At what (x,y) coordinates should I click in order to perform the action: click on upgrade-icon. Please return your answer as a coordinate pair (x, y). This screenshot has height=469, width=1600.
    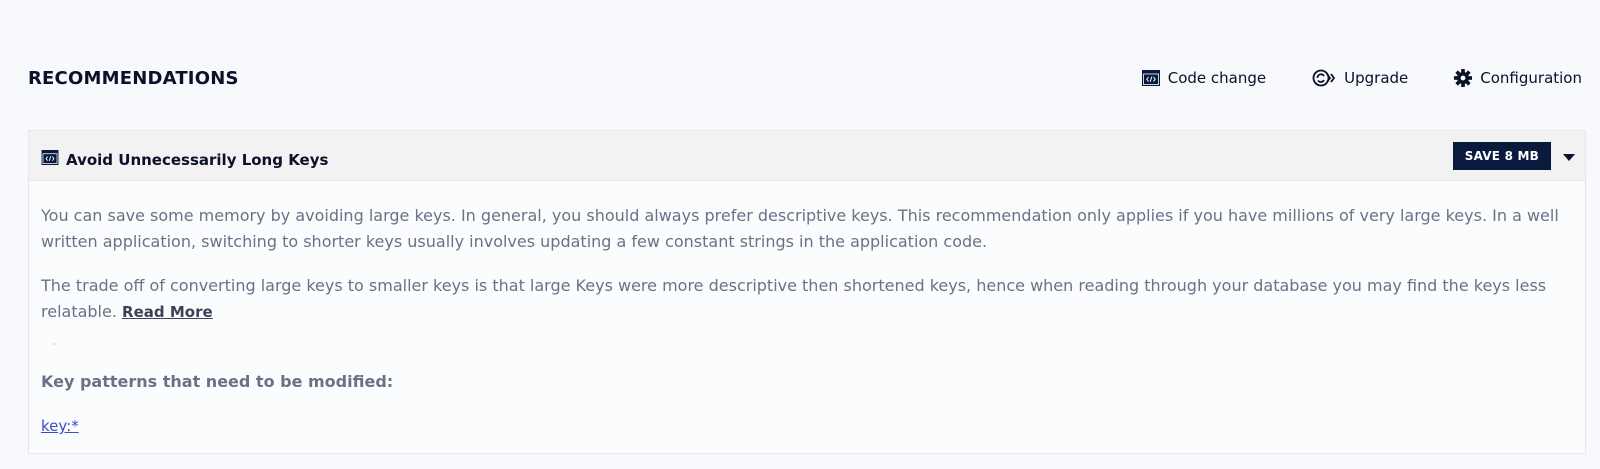
    Looking at the image, I should click on (1324, 78).